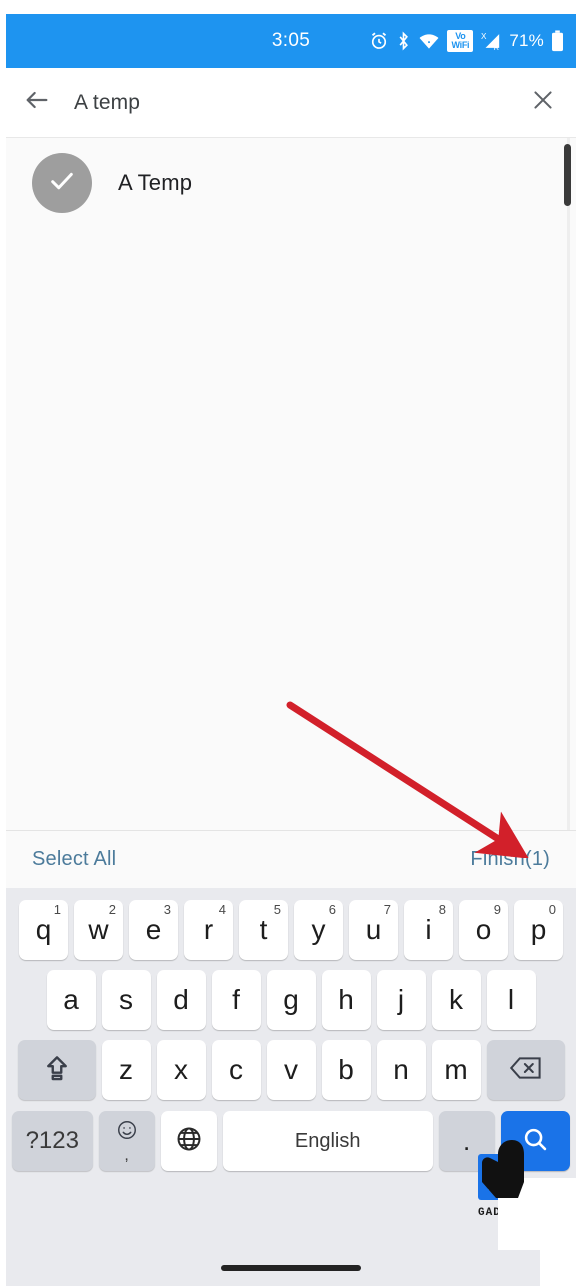 The height and width of the screenshot is (1286, 582). I want to click on key-c-label: c, so click(236, 1069).